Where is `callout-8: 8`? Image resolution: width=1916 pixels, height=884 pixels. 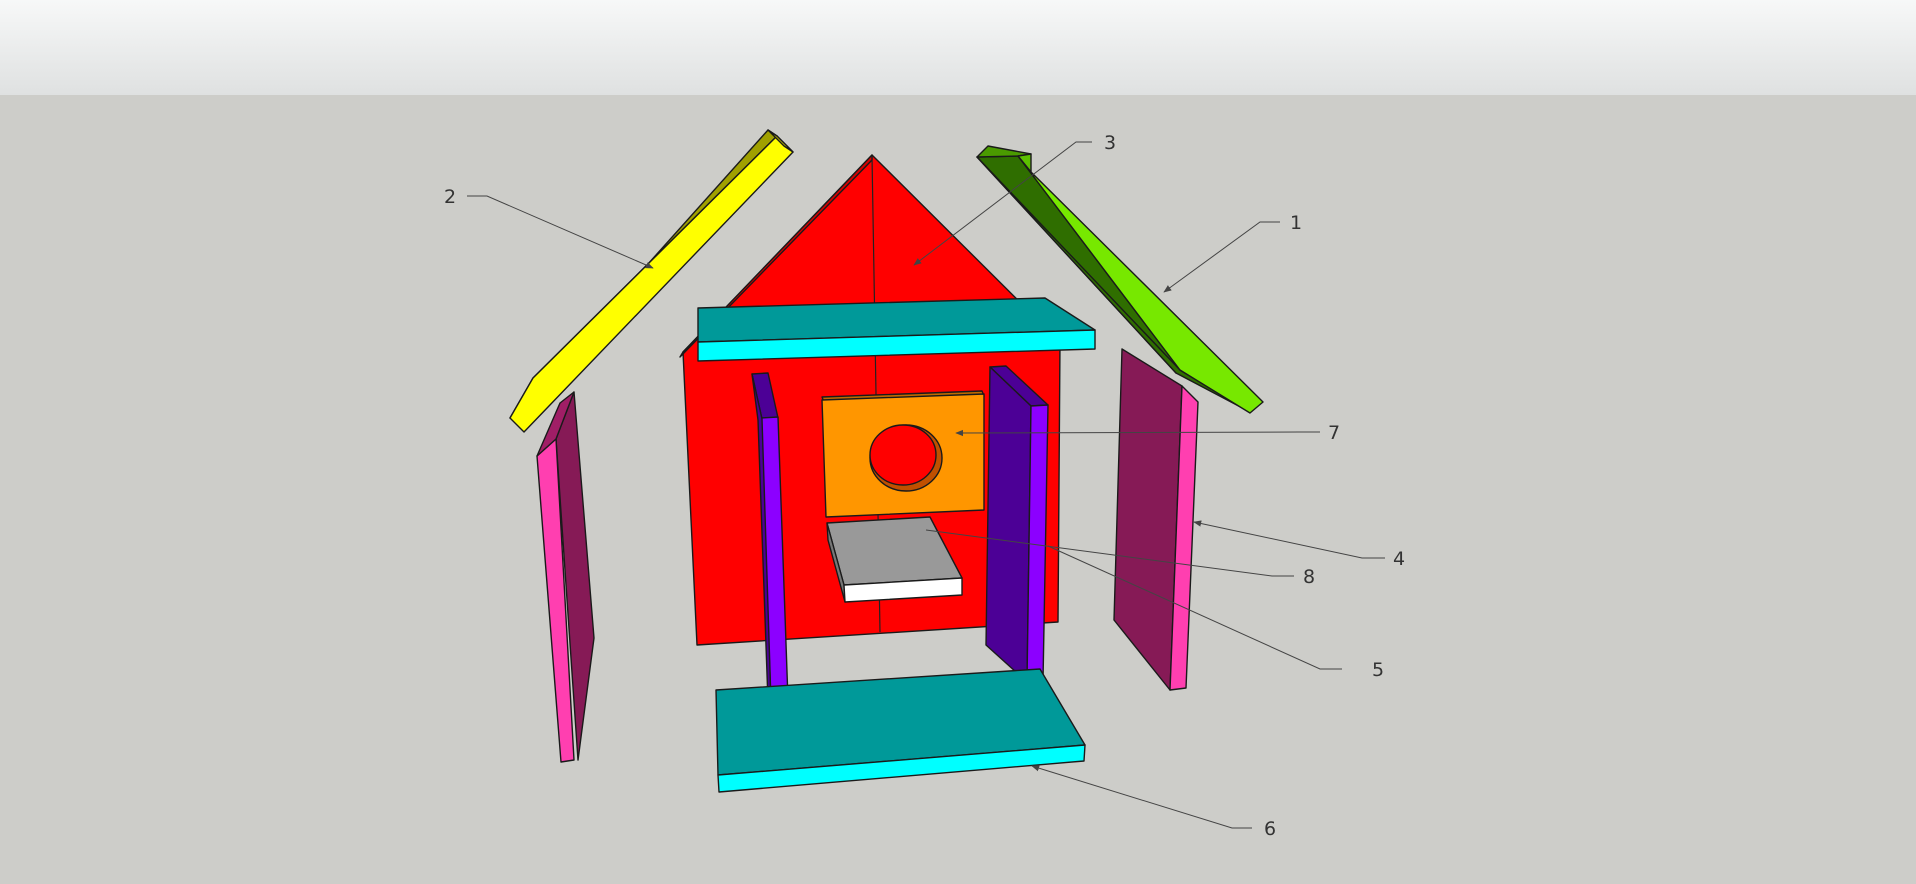
callout-8: 8 is located at coordinates (1309, 577).